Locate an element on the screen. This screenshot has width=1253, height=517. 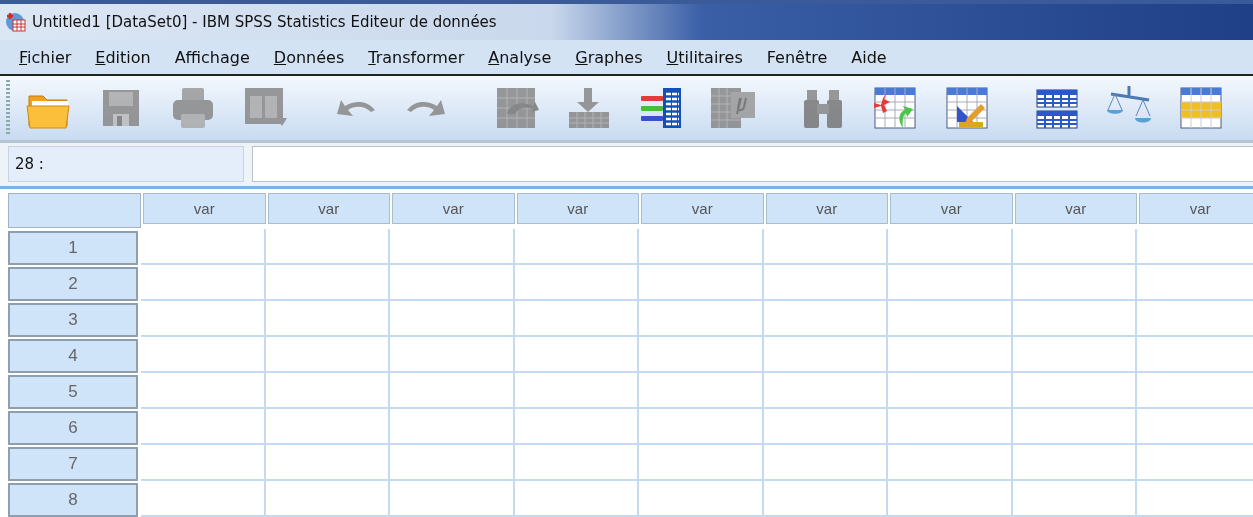
menu-item: Affichage is located at coordinates (212, 57).